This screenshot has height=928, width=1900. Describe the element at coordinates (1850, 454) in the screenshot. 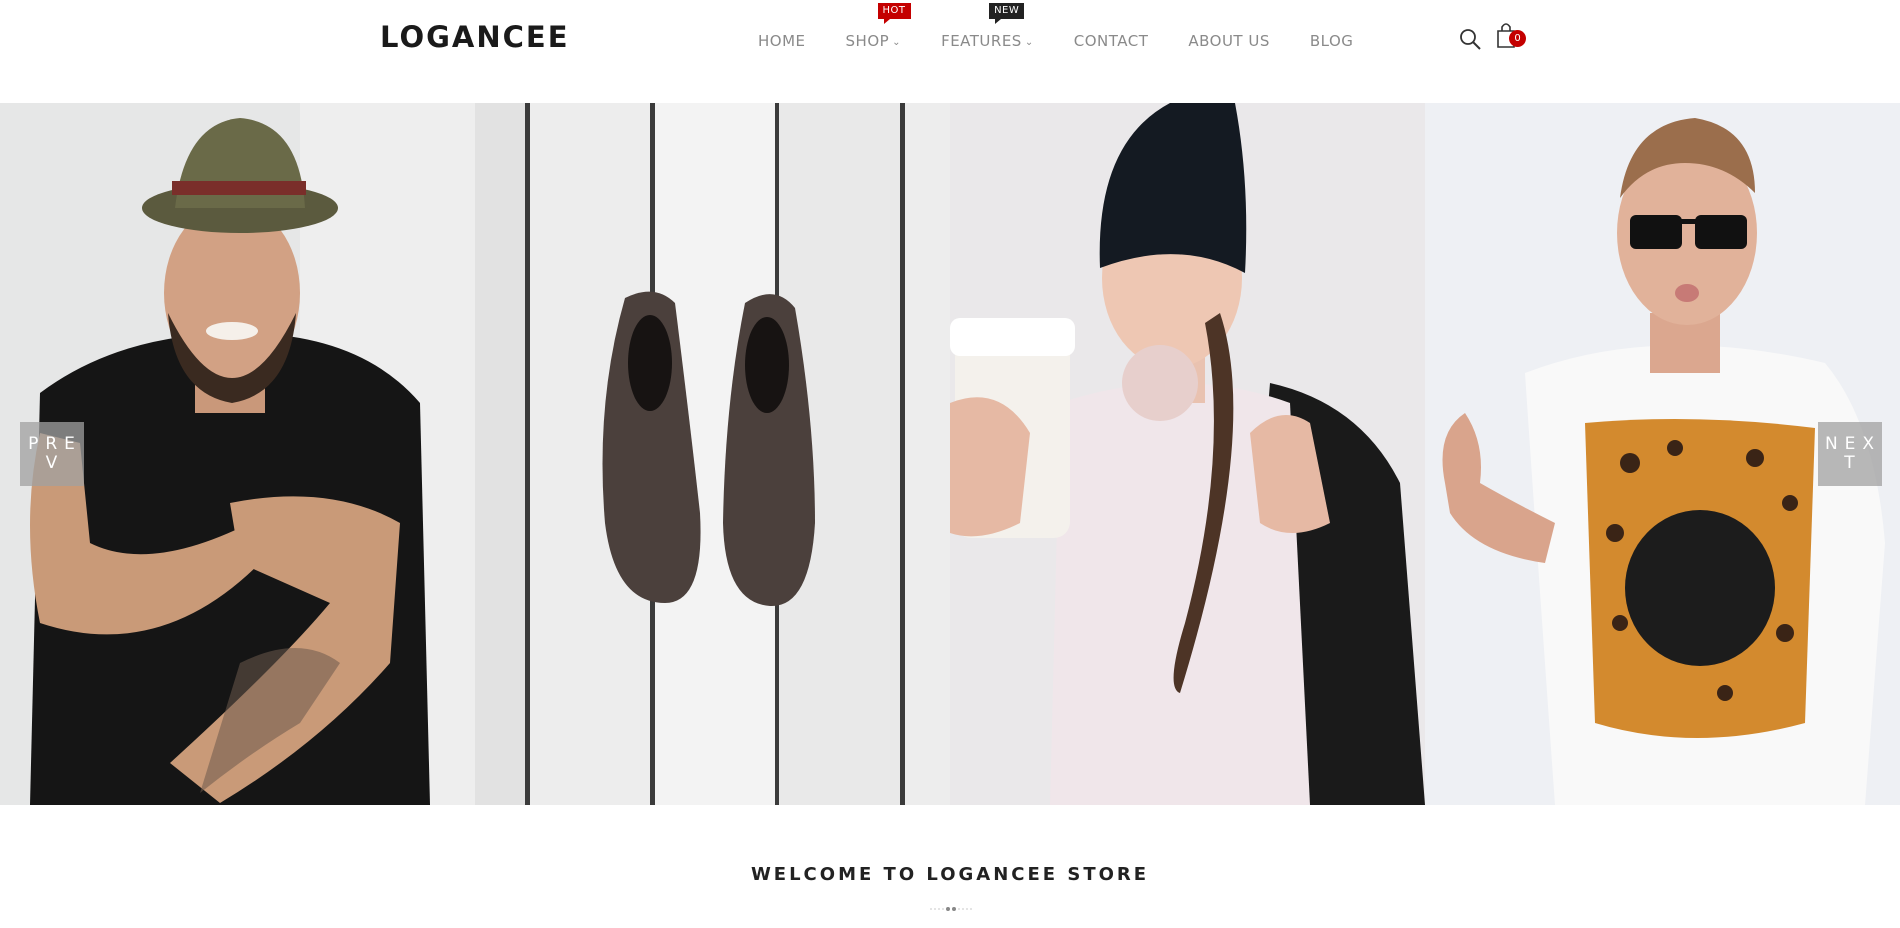

I see `slider-next-button: NEXT` at that location.